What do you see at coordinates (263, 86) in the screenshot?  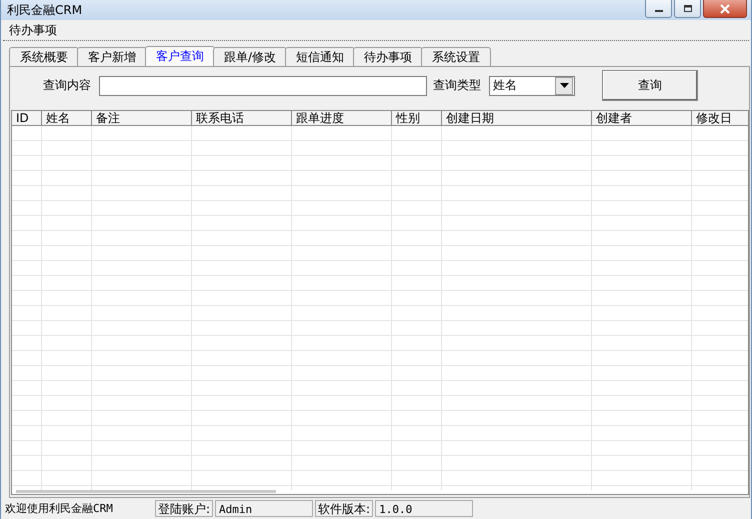 I see `search-field` at bounding box center [263, 86].